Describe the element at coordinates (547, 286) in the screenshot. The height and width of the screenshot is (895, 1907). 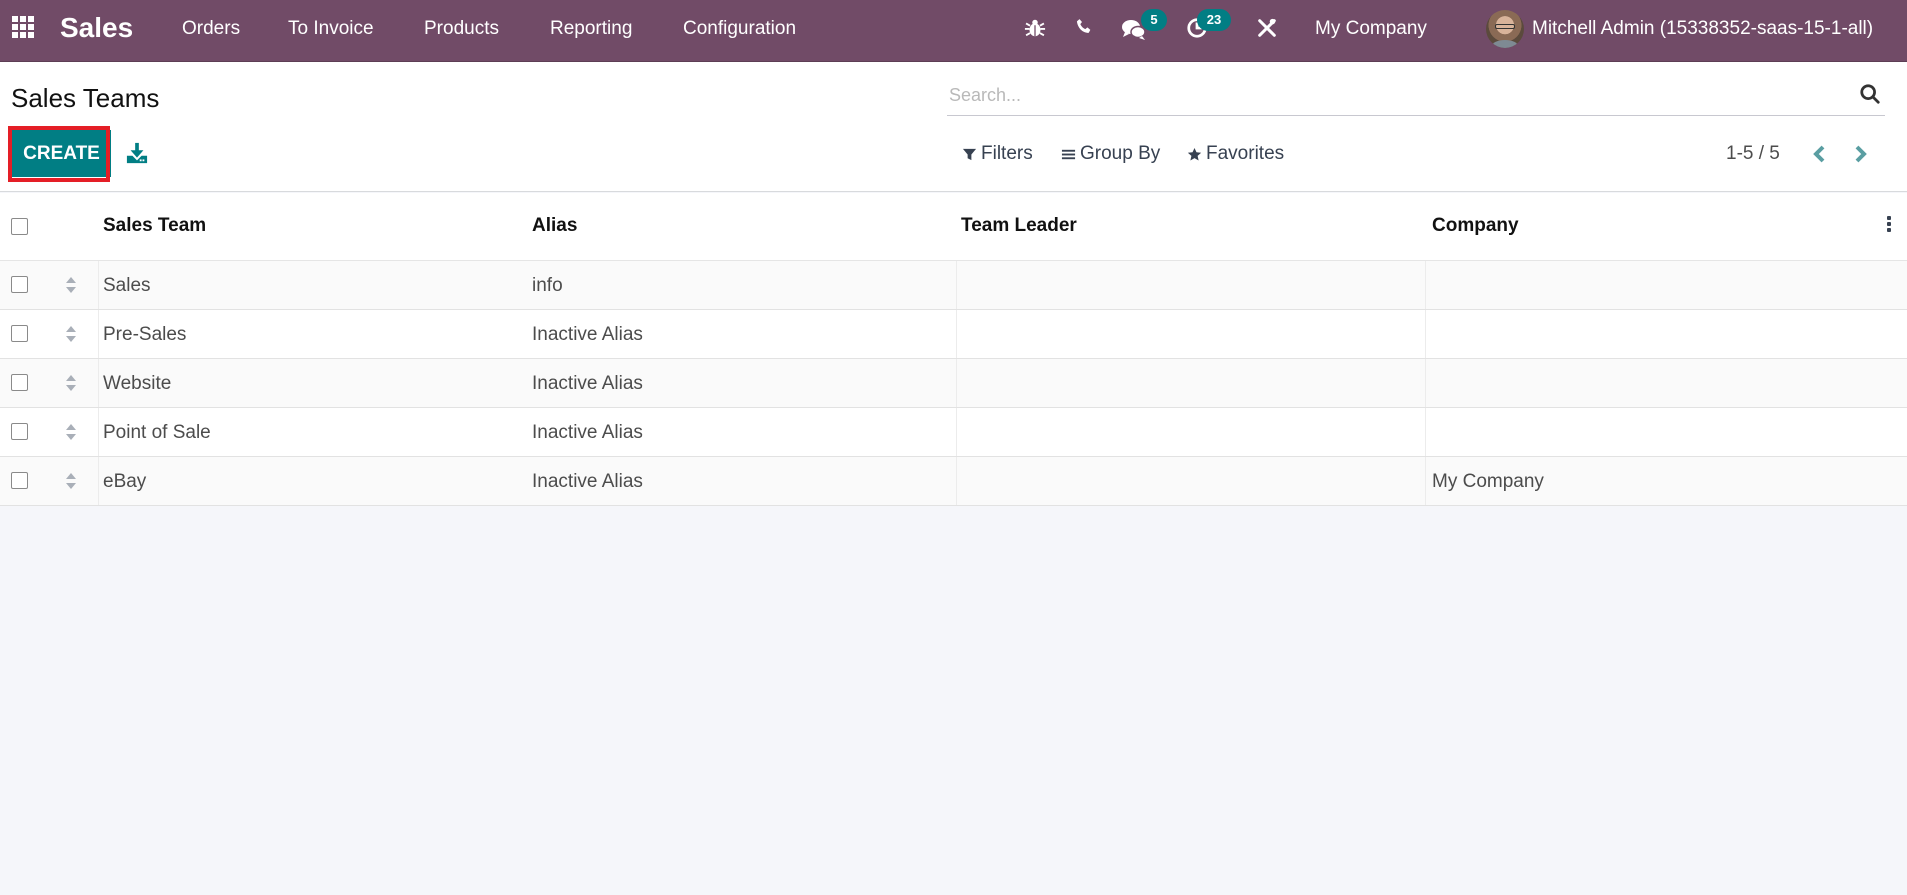
I see `cell-alias: info` at that location.